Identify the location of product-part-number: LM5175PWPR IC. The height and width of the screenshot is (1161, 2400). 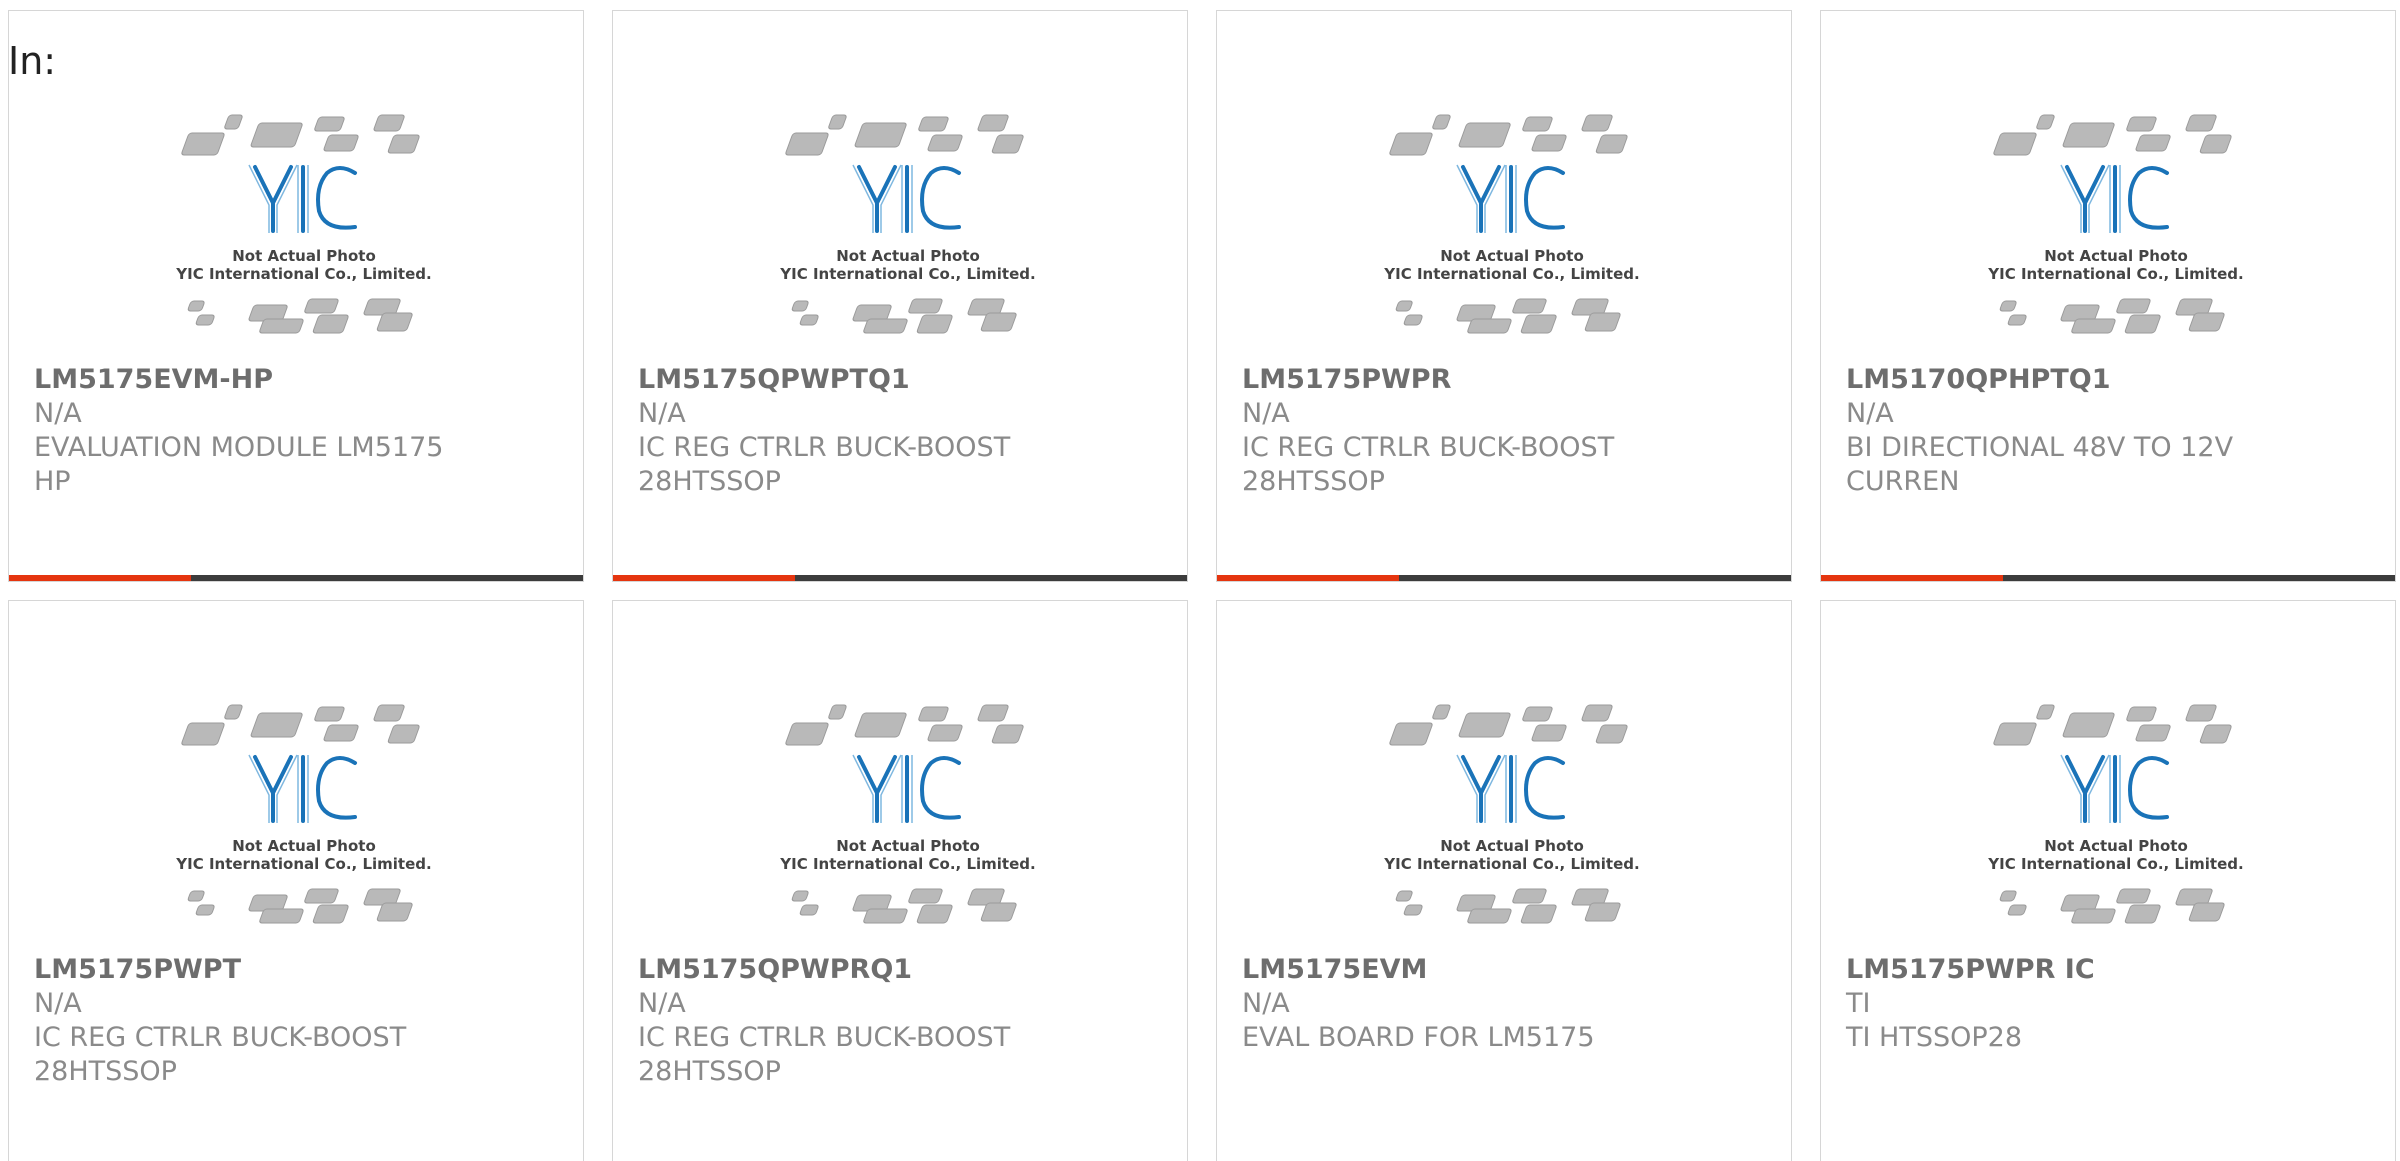
(2106, 970).